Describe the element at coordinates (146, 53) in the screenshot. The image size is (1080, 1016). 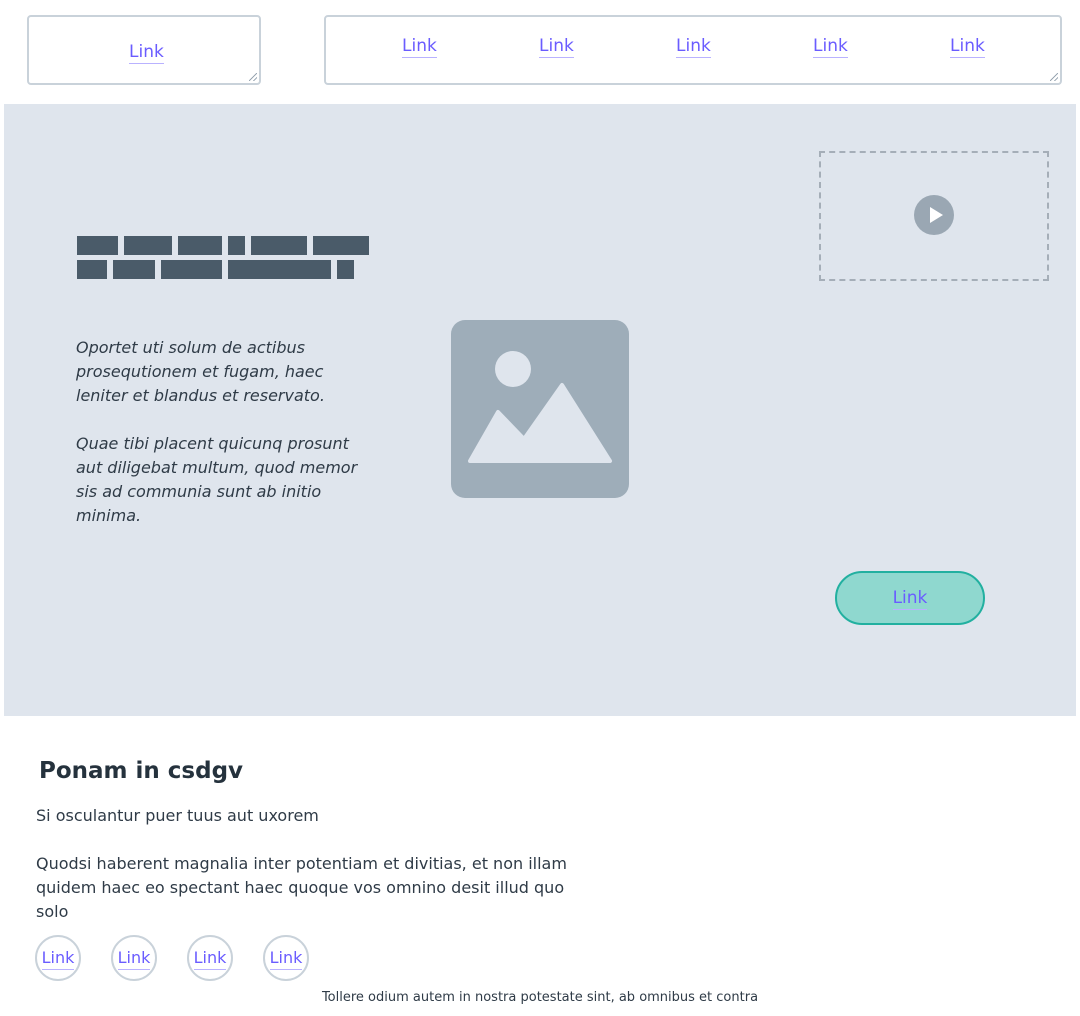
I see `top-left-link: Link` at that location.